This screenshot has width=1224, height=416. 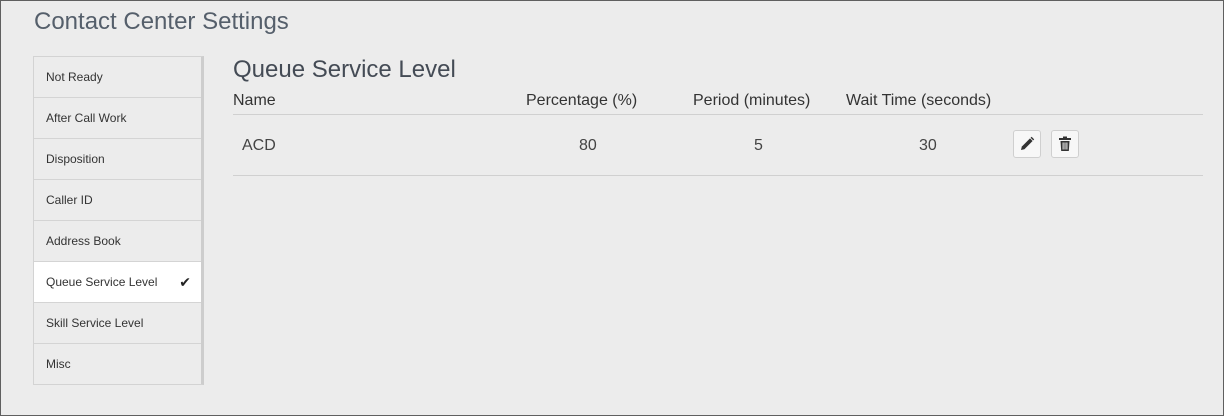 What do you see at coordinates (718, 145) in the screenshot?
I see `table-row: ACD 80 5 30` at bounding box center [718, 145].